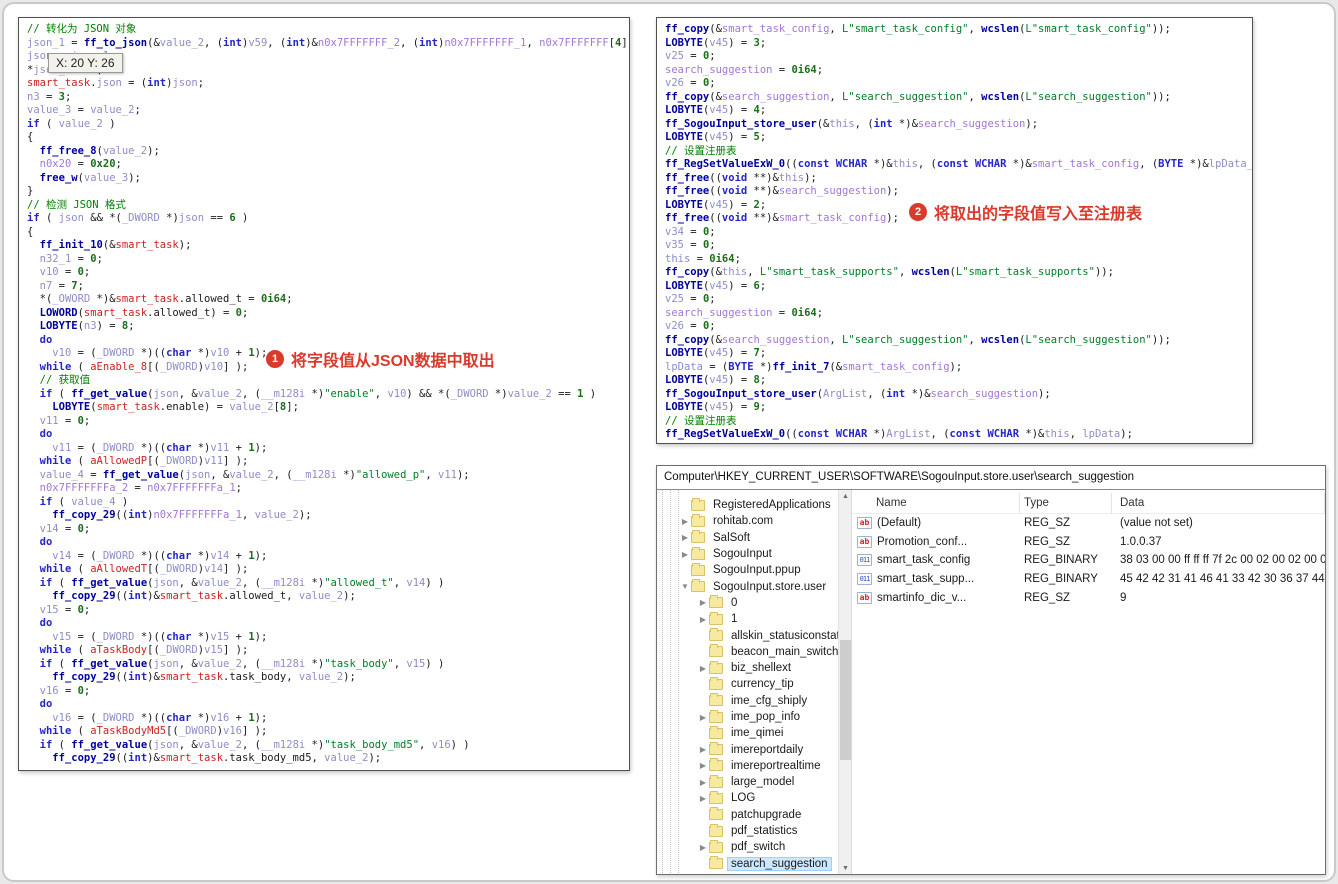 Image resolution: width=1338 pixels, height=884 pixels. What do you see at coordinates (747, 586) in the screenshot?
I see `tree-item-sogouinput-store-user: ▼ SogouInput.store.user` at bounding box center [747, 586].